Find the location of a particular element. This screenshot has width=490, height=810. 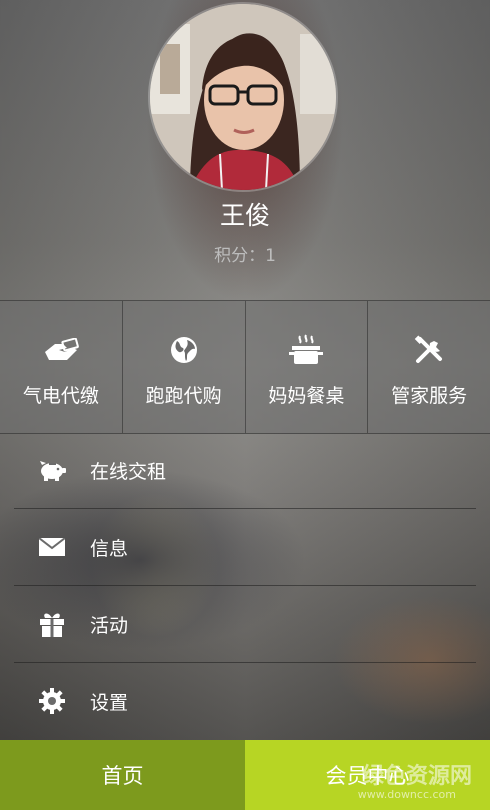

service-mom-kitchen: 妈妈餐桌 is located at coordinates (307, 367).